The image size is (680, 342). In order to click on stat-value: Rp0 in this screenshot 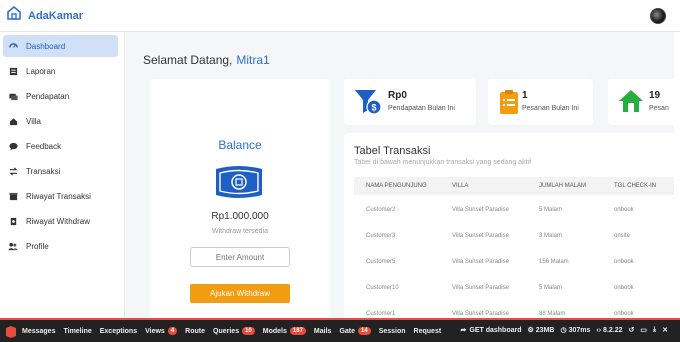, I will do `click(397, 95)`.